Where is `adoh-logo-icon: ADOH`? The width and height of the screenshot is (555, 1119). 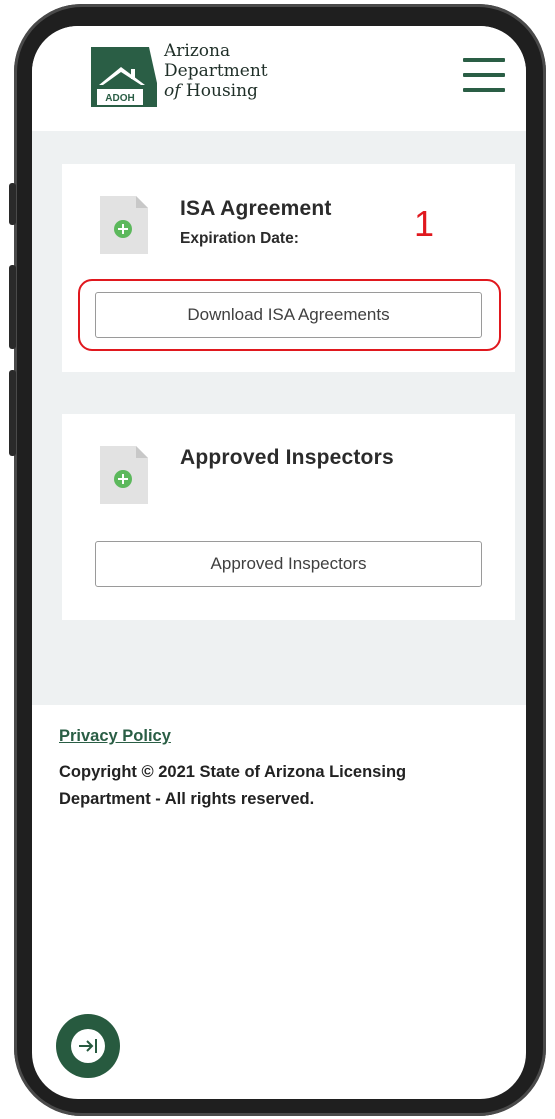 adoh-logo-icon: ADOH is located at coordinates (124, 81).